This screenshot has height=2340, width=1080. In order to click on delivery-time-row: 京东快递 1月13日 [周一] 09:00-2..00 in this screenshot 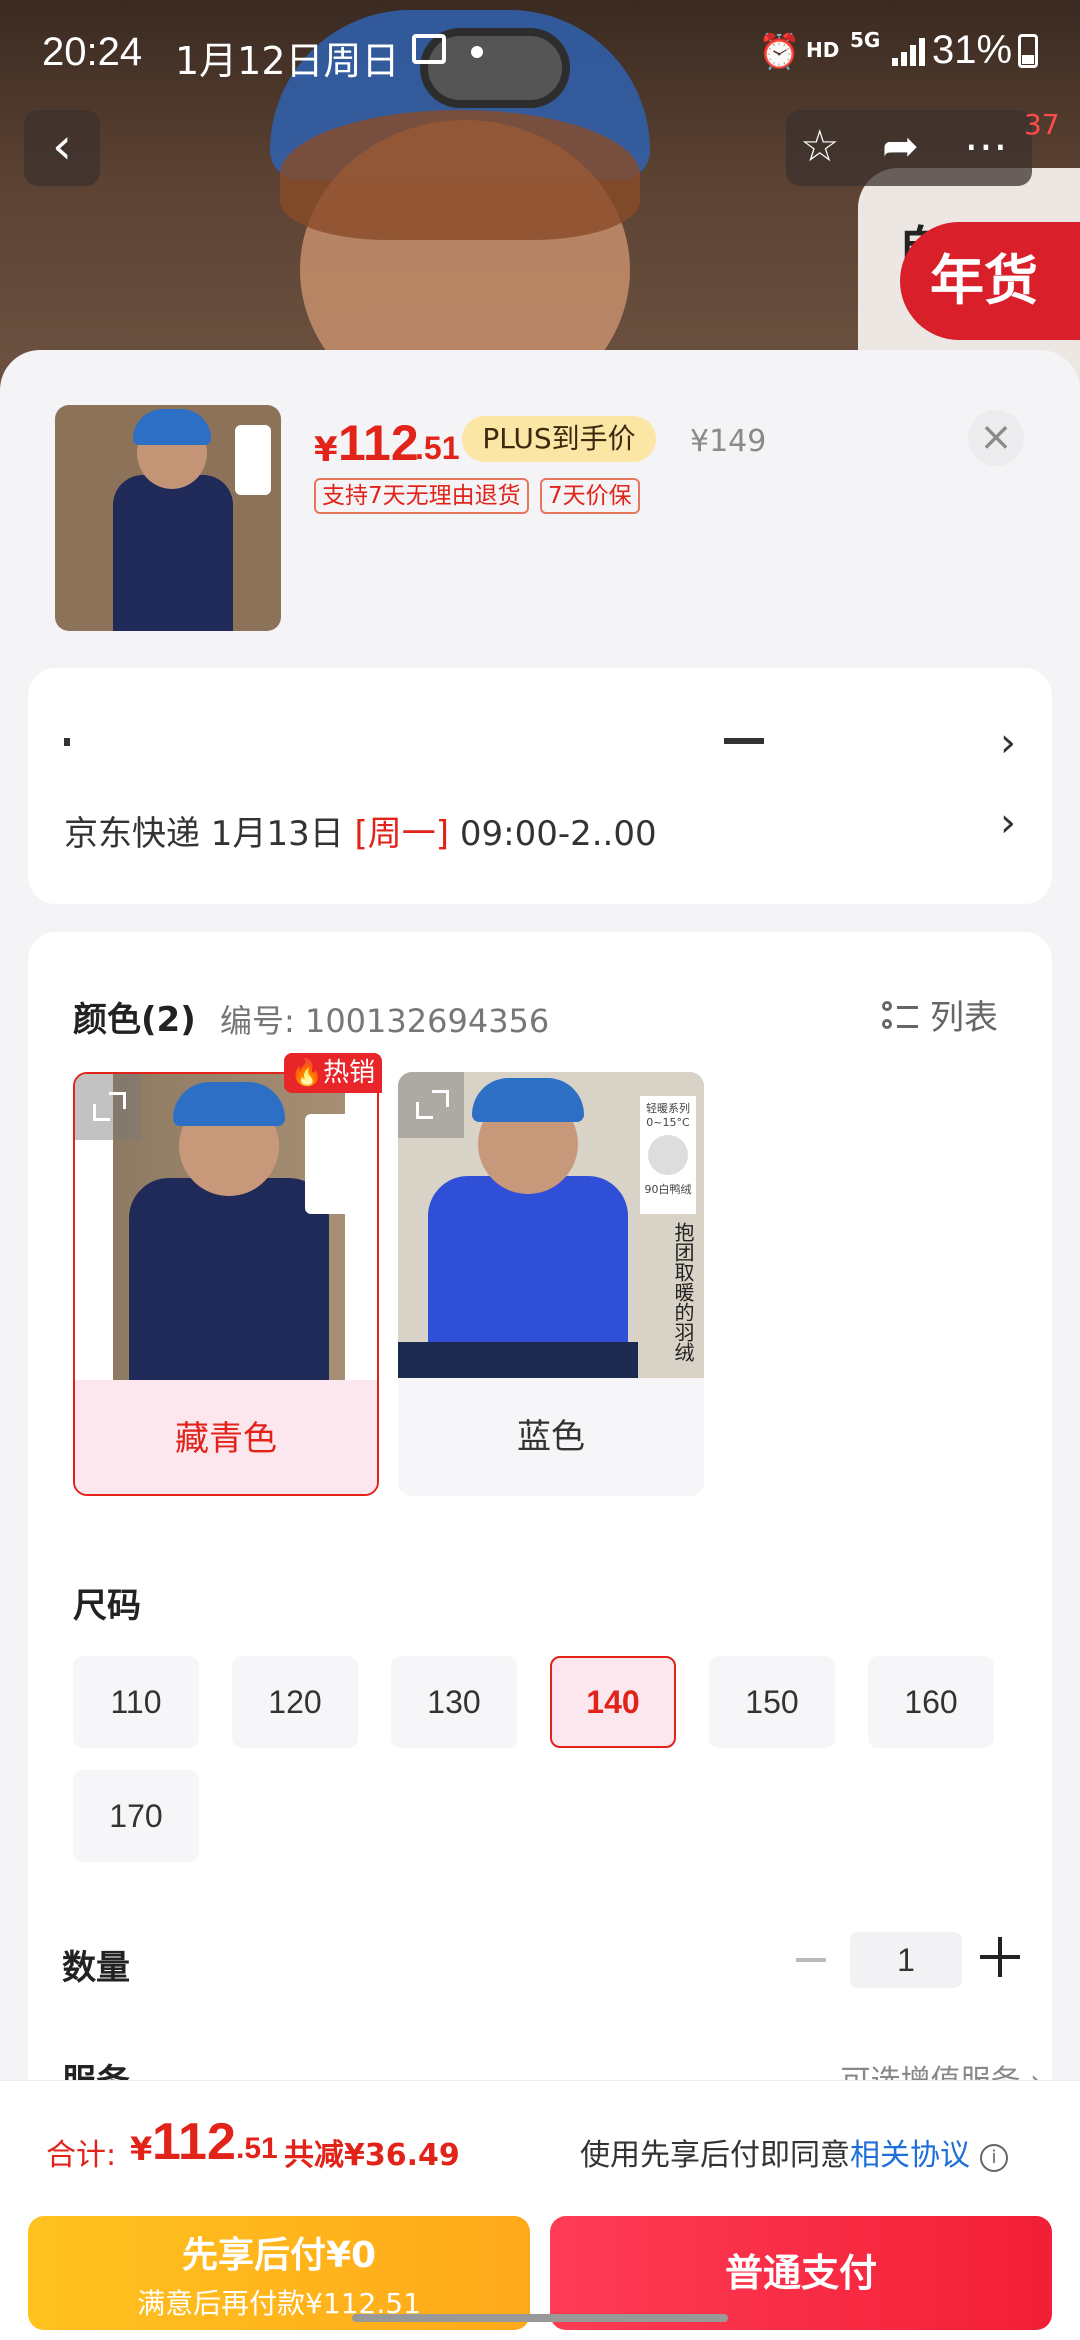, I will do `click(360, 830)`.